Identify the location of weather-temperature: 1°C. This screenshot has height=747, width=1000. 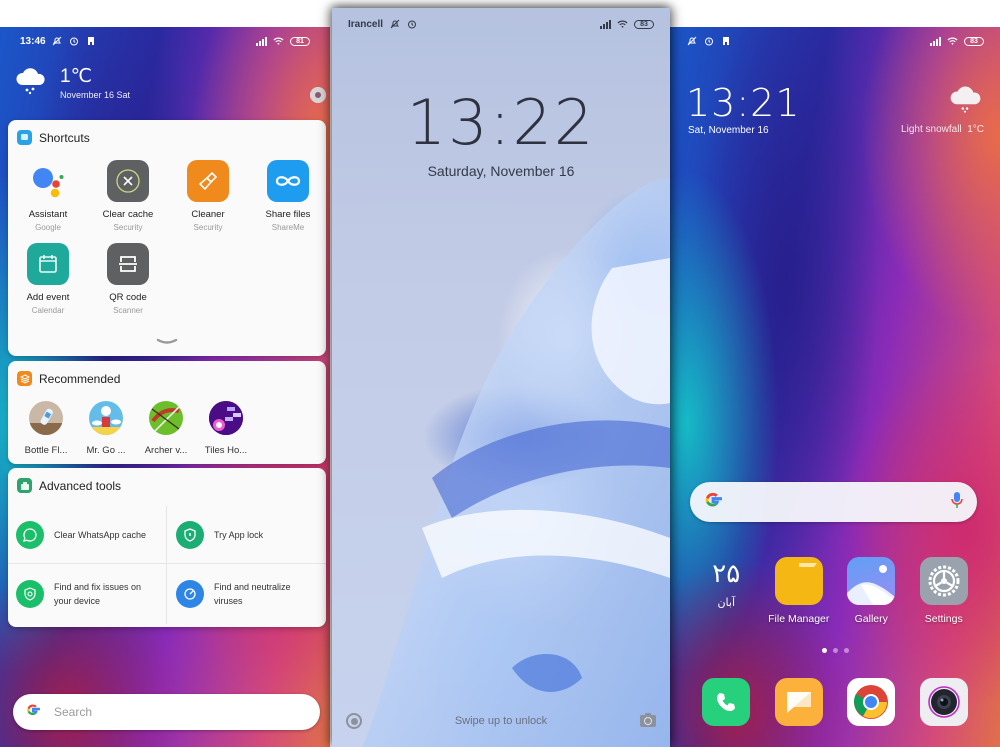
(975, 129).